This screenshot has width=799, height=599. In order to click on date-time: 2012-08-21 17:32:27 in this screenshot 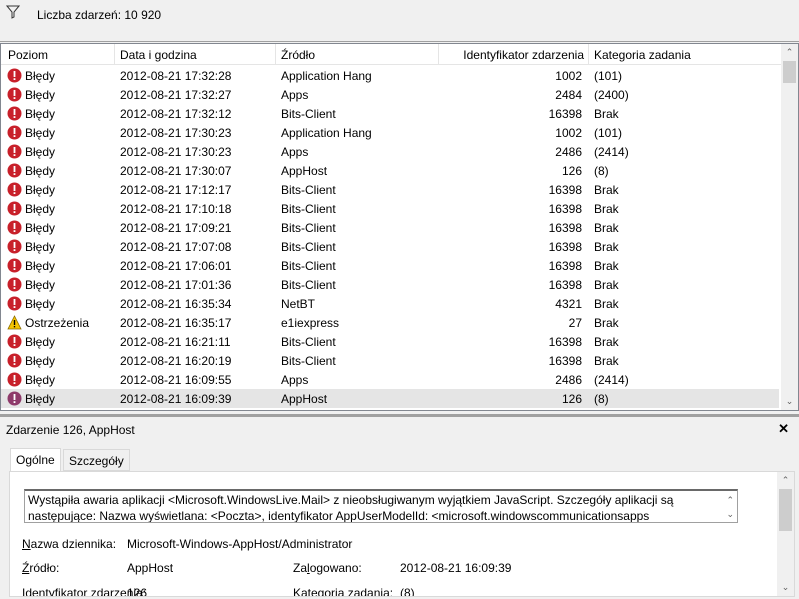, I will do `click(176, 95)`.